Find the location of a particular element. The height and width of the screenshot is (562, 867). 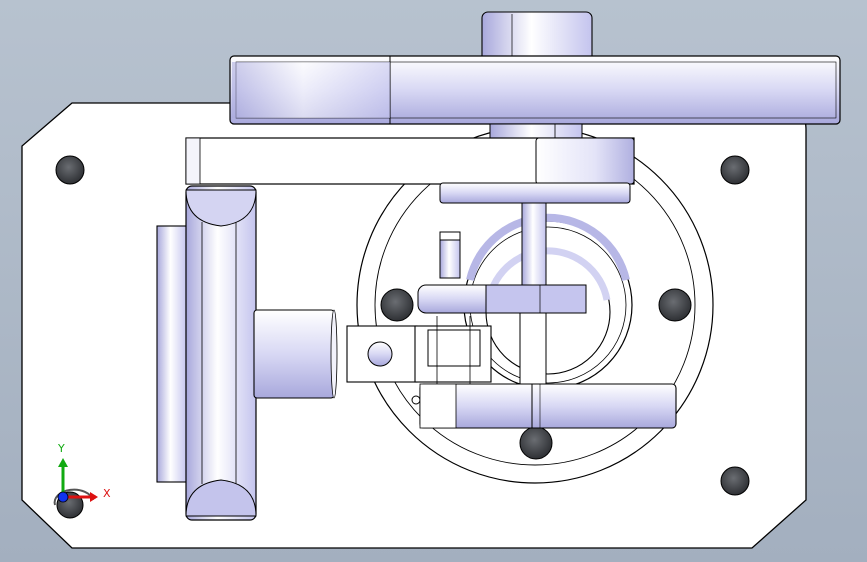

arm-lip is located at coordinates (535, 193).